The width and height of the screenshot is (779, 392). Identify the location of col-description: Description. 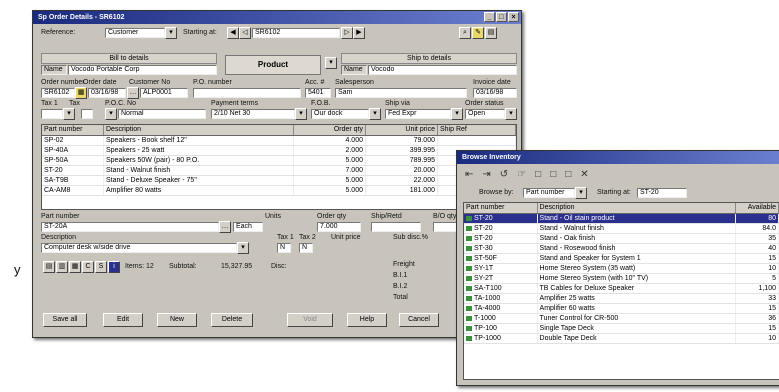
(199, 130).